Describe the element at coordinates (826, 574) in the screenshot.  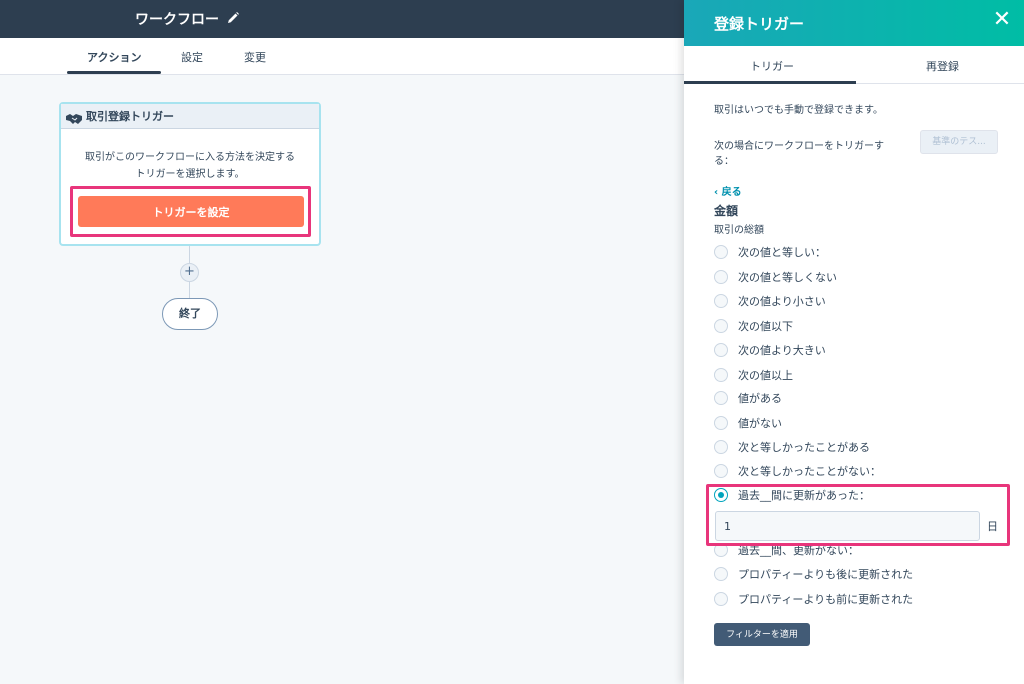
I see `filter-option-label: プロパティーよりも後に更新された` at that location.